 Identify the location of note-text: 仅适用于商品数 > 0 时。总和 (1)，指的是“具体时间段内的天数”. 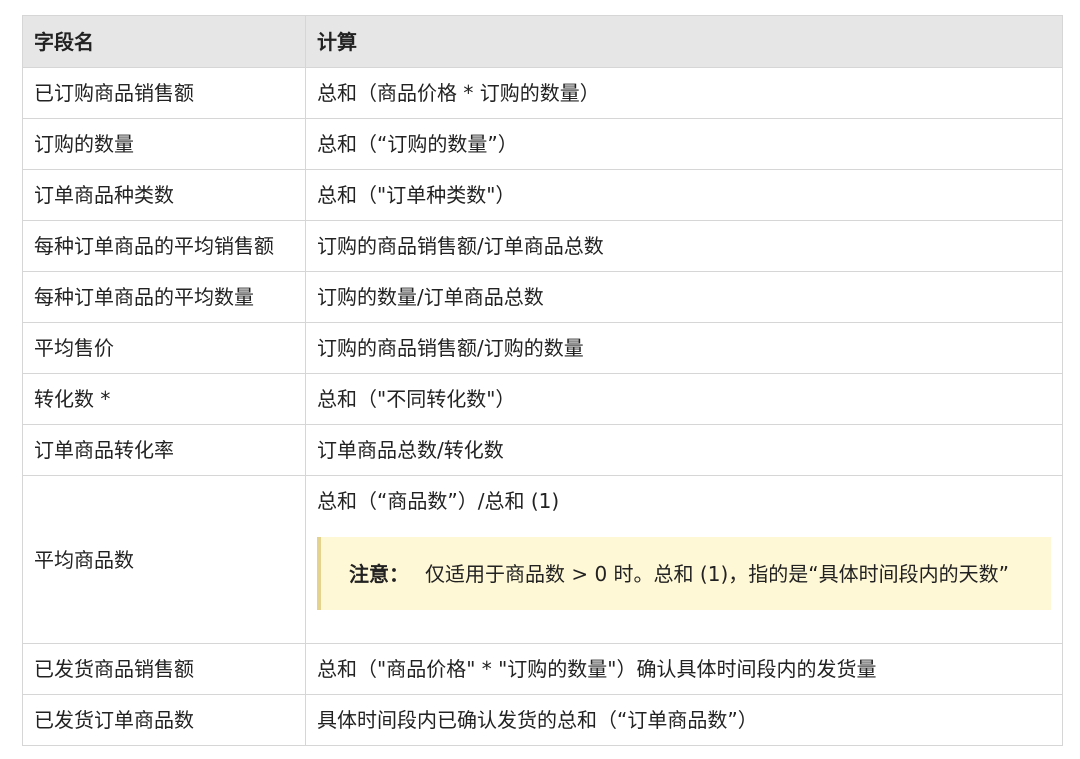
(717, 573).